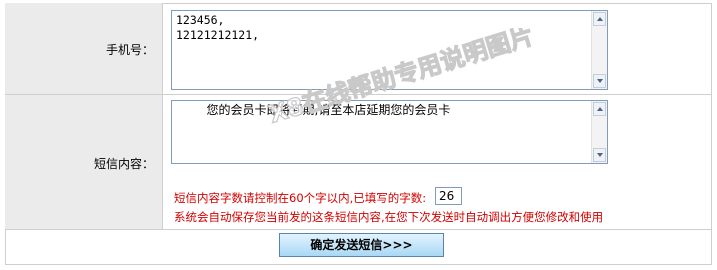 Image resolution: width=717 pixels, height=270 pixels. I want to click on auto-save-note: 系统会自动保存您当前发的这条短信内容,在您下次发送时自动调出方便您修改和使用, so click(389, 217).